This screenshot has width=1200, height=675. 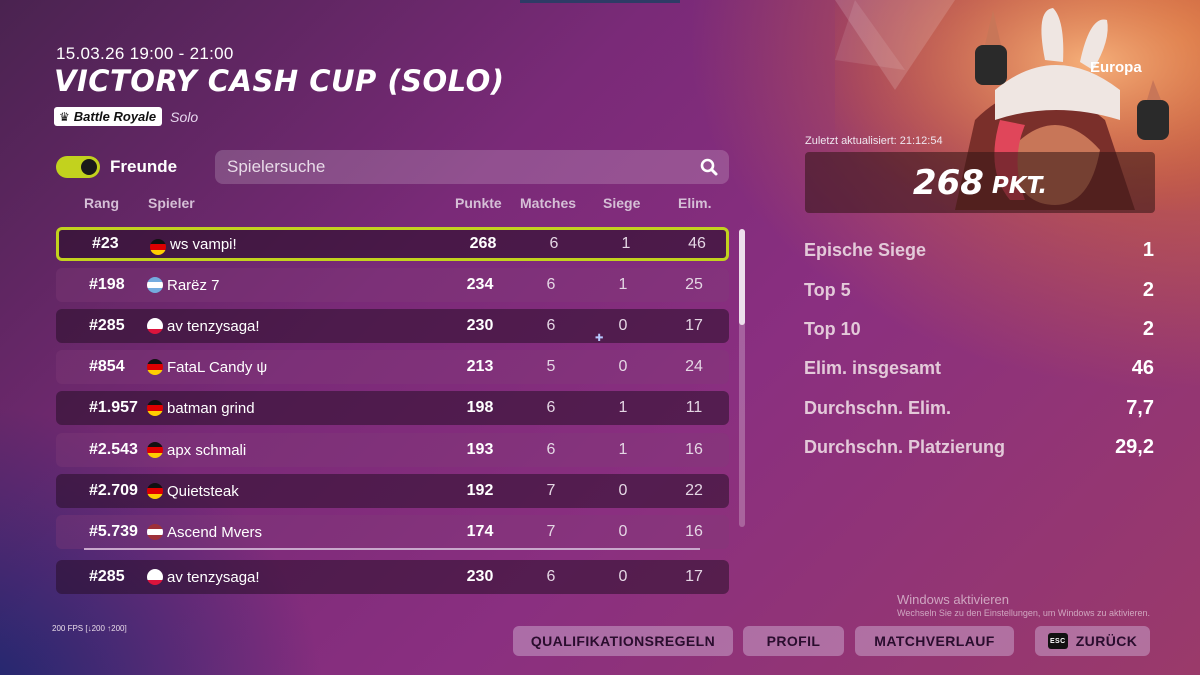 What do you see at coordinates (392, 326) in the screenshot?
I see `table-row: #285 av tenzysaga! 230 6 0 17` at bounding box center [392, 326].